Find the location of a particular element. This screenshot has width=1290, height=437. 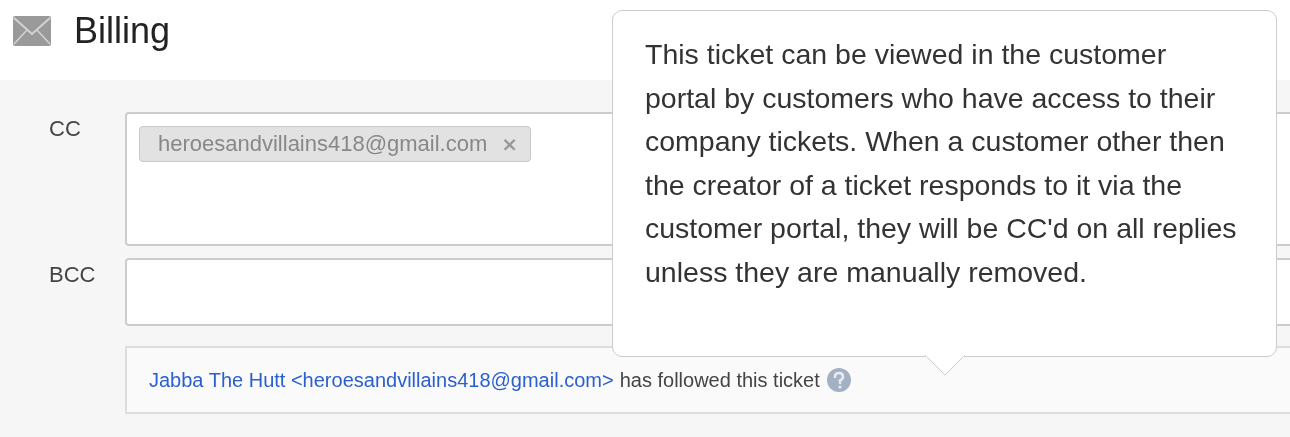

bcc-label: BCC is located at coordinates (72, 275).